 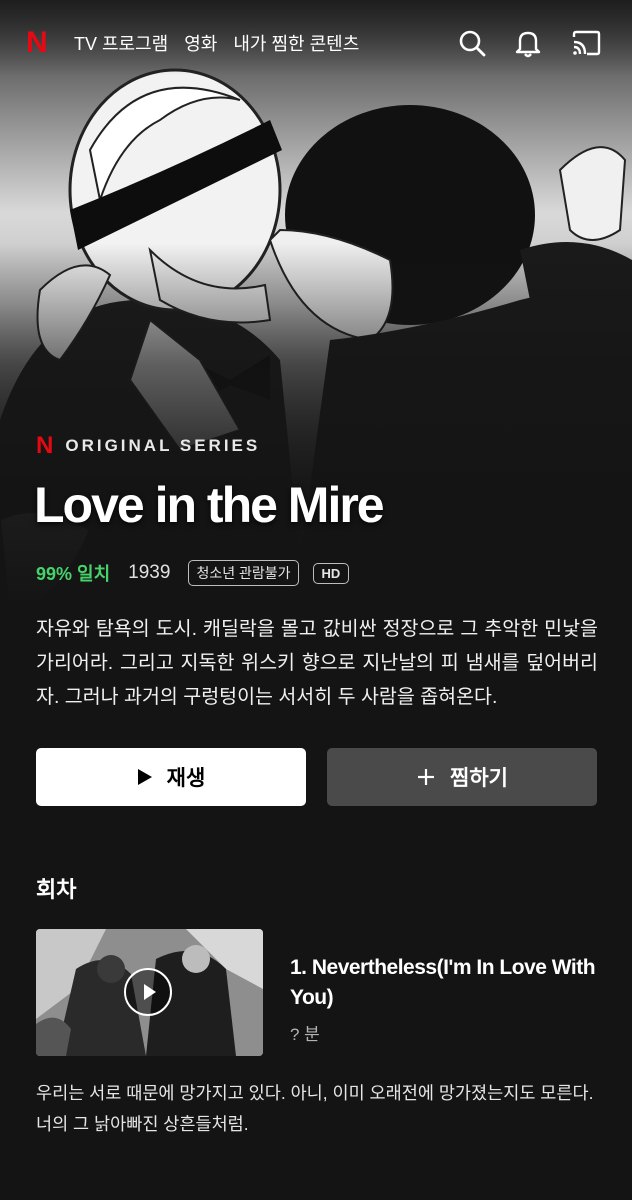 What do you see at coordinates (209, 505) in the screenshot?
I see `show-title: Love in the Mire` at bounding box center [209, 505].